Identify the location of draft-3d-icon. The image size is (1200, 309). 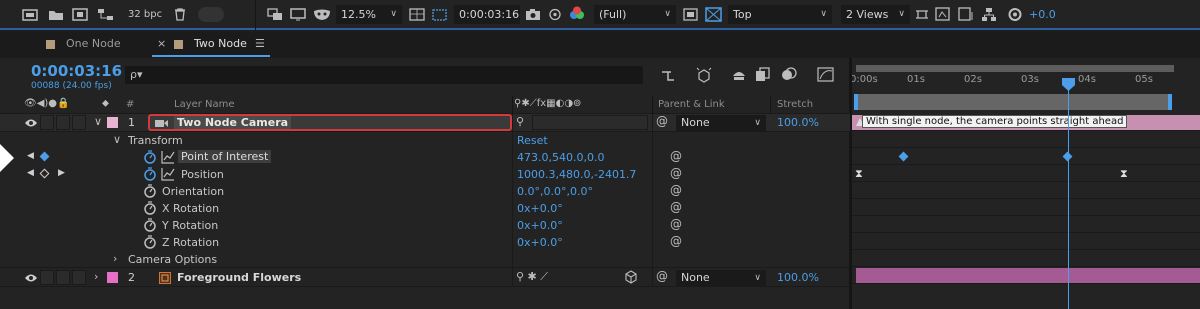
(922, 14).